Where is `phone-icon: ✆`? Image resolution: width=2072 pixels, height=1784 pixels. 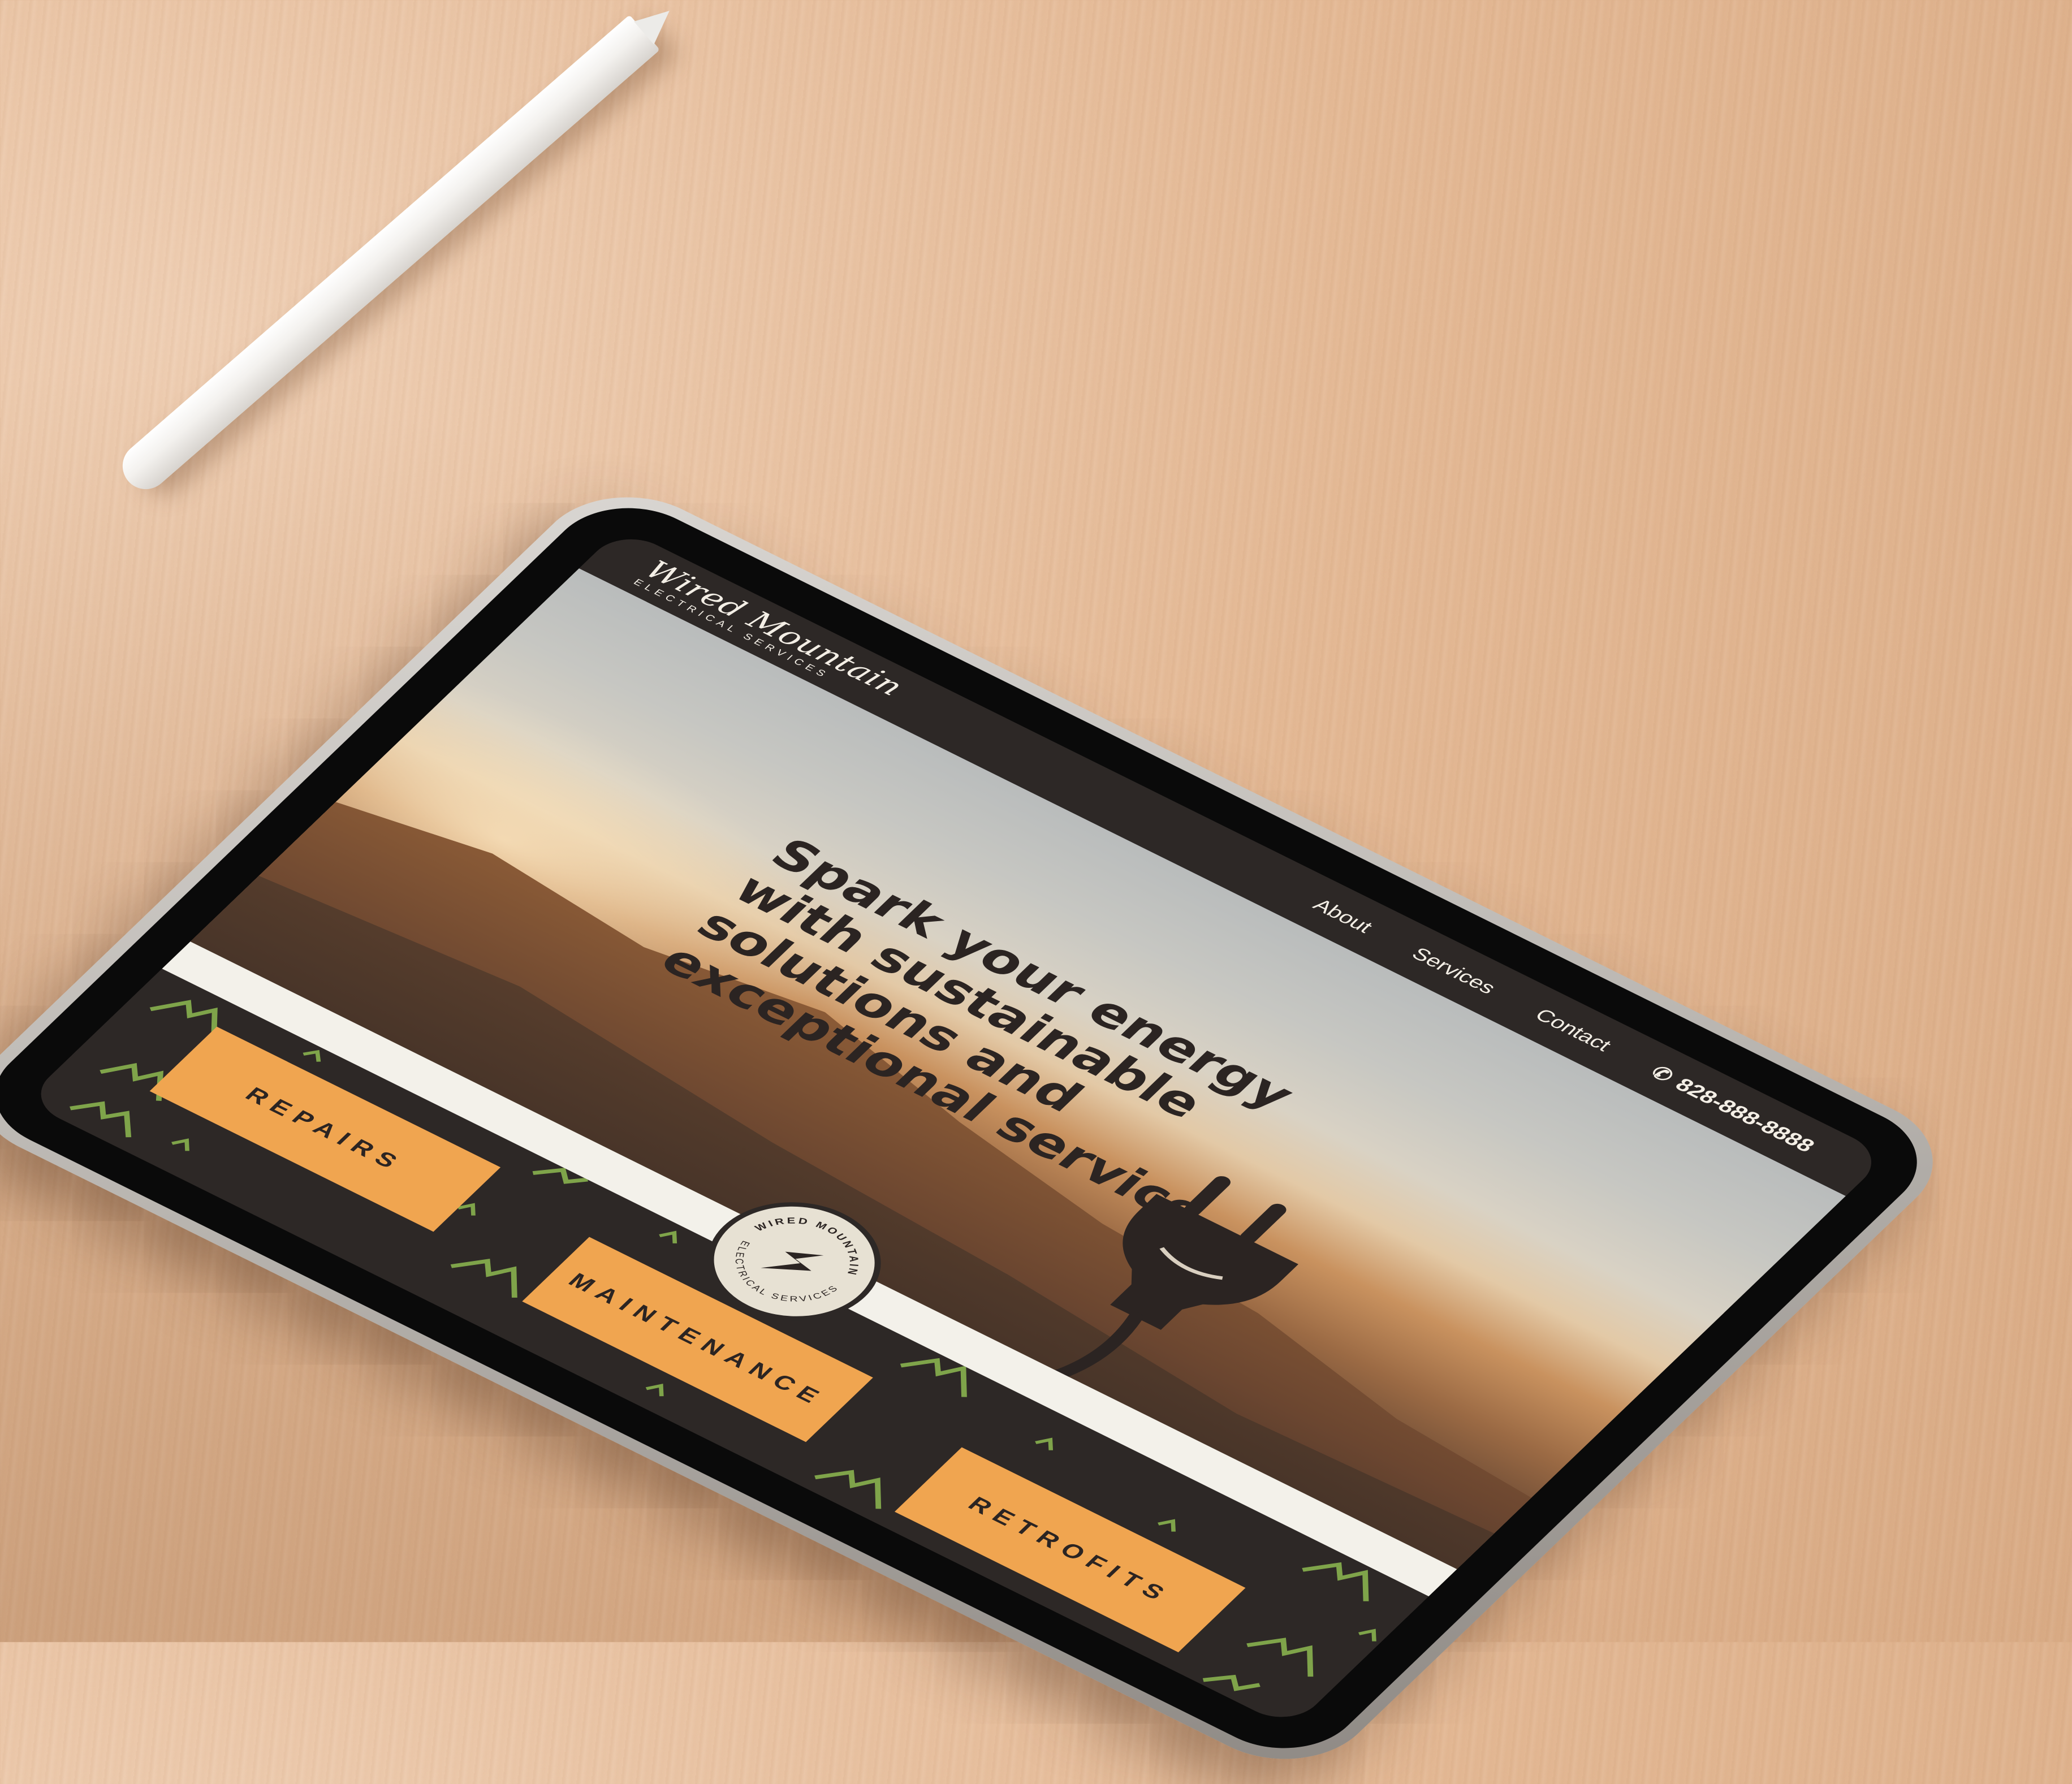 phone-icon: ✆ is located at coordinates (1662, 1074).